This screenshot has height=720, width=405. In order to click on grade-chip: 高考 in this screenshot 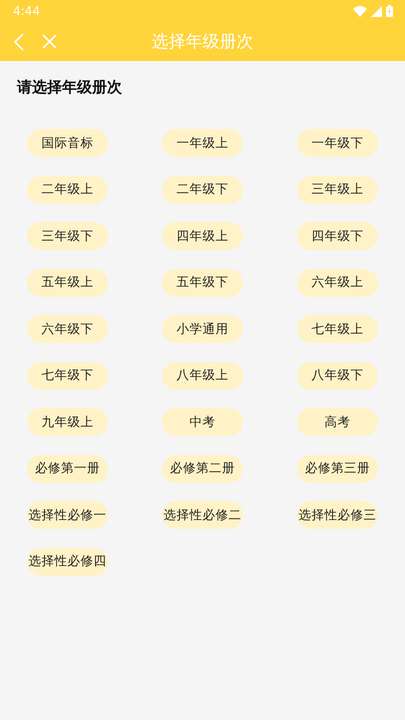, I will do `click(337, 422)`.